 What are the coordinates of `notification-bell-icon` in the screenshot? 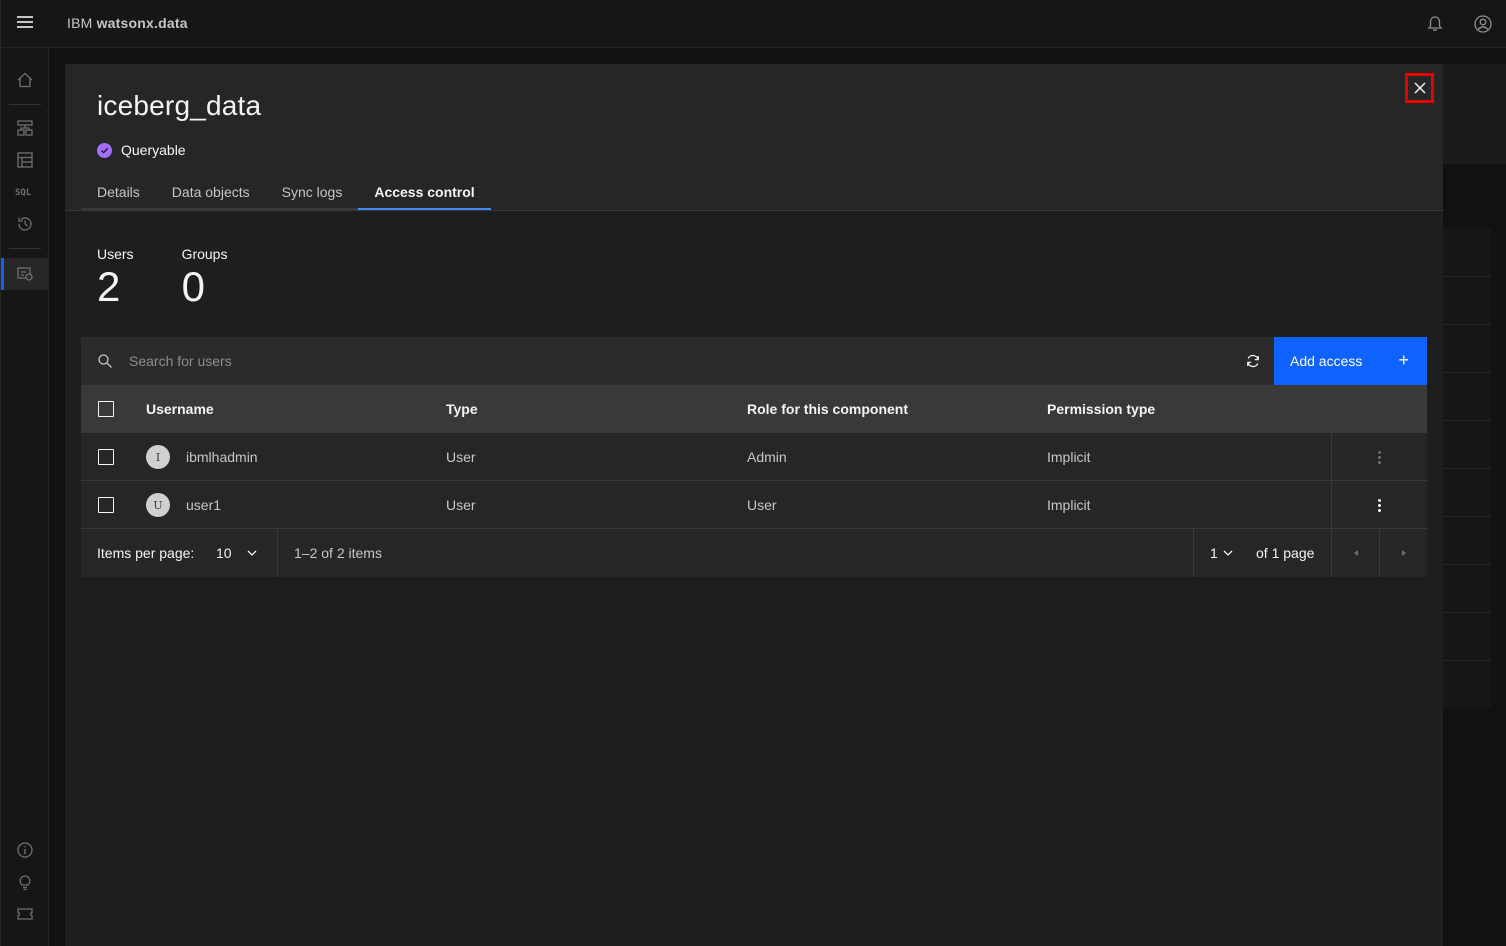 It's located at (1435, 24).